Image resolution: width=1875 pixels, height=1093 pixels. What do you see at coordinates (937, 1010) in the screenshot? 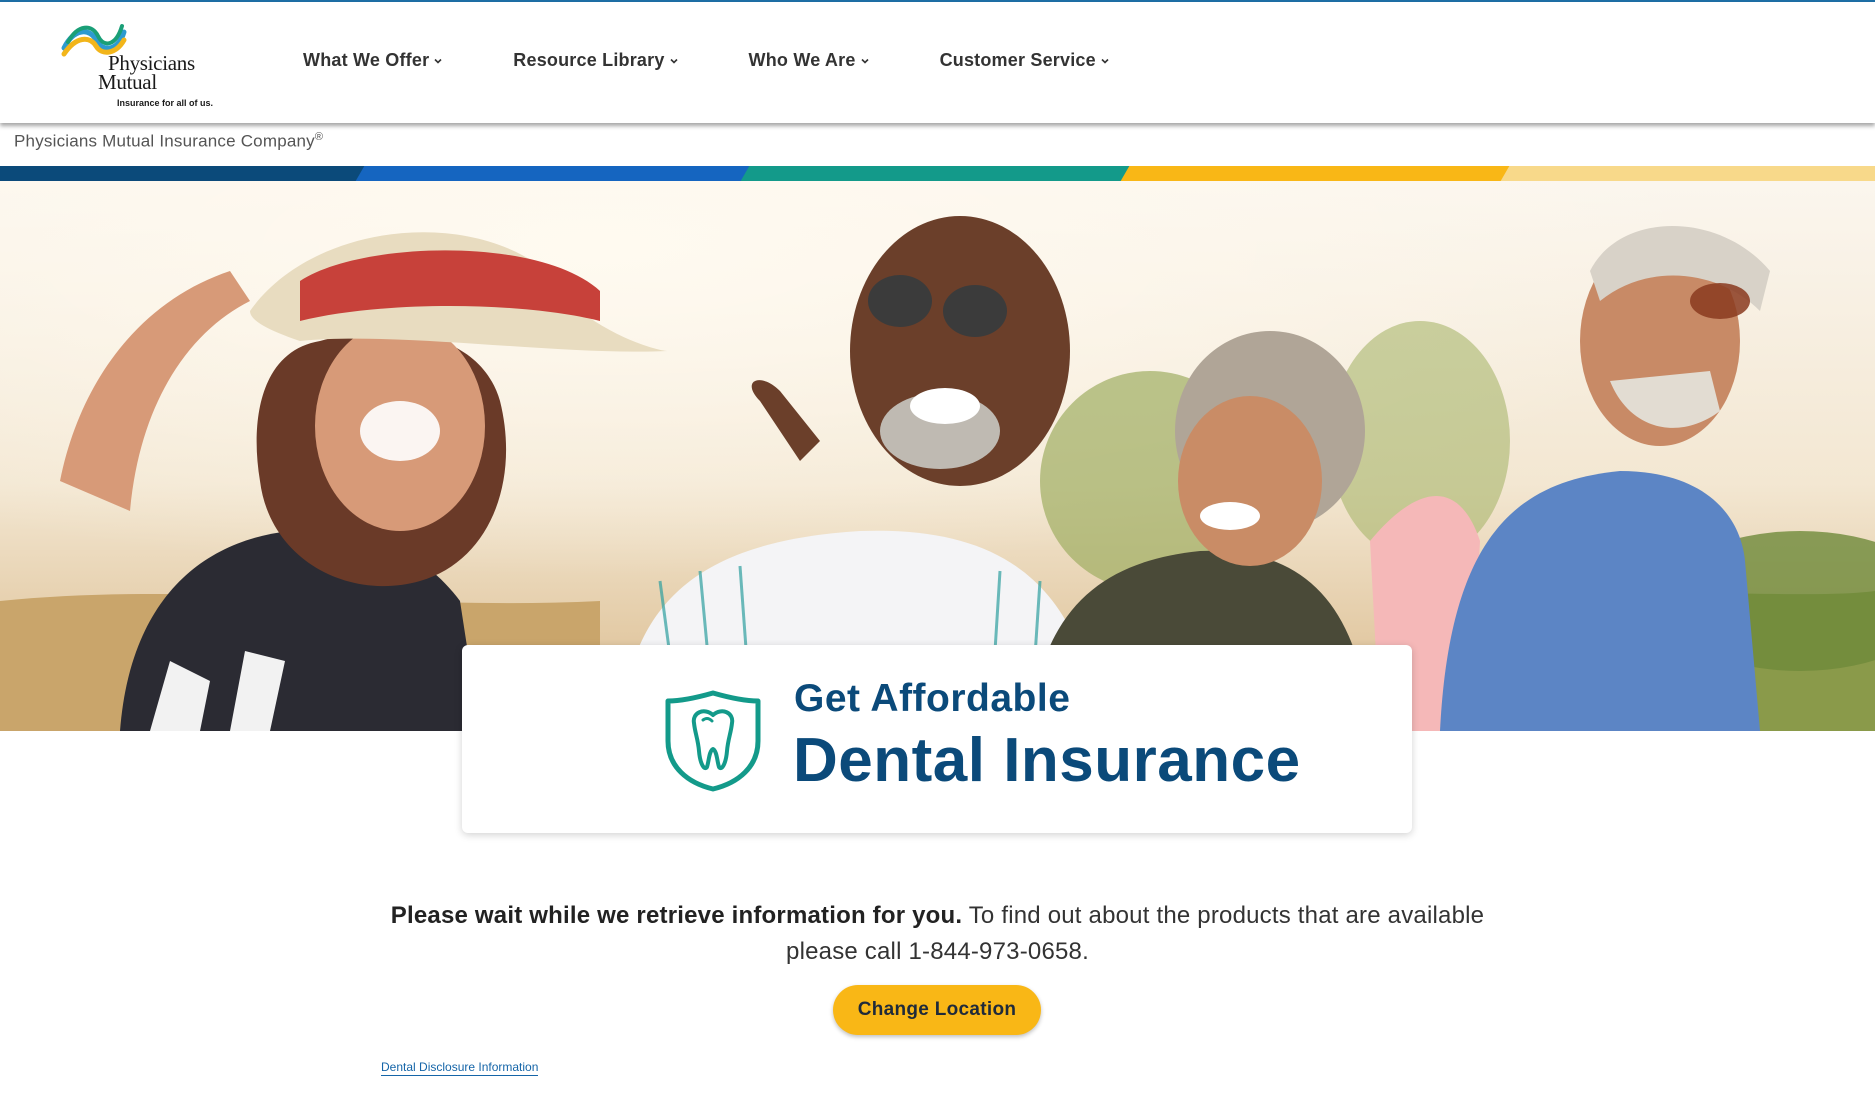
I see `change-location-button: Change Location` at bounding box center [937, 1010].